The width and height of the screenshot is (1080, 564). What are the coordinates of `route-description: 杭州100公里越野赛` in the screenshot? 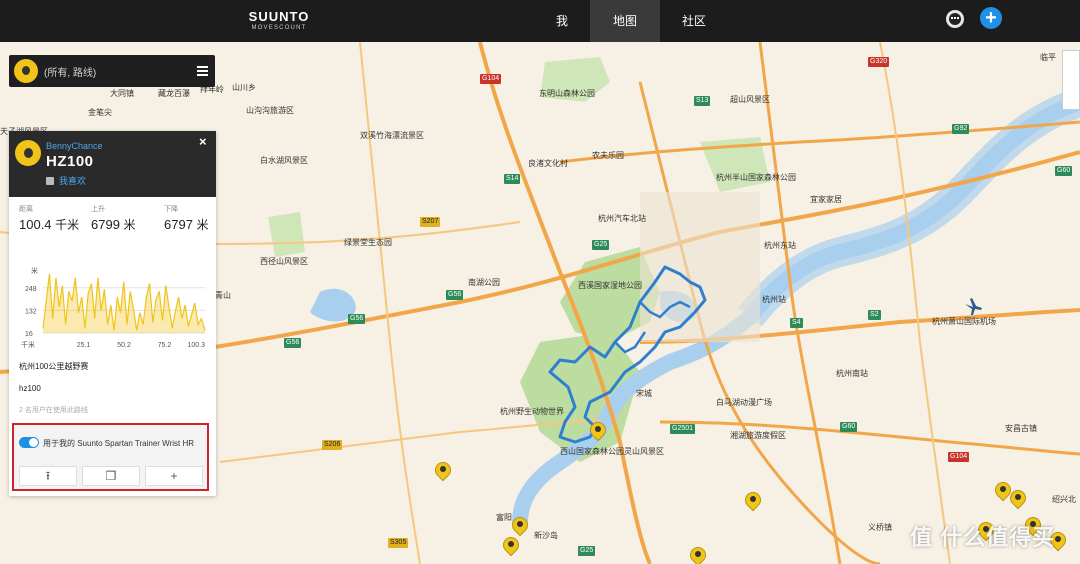 It's located at (54, 366).